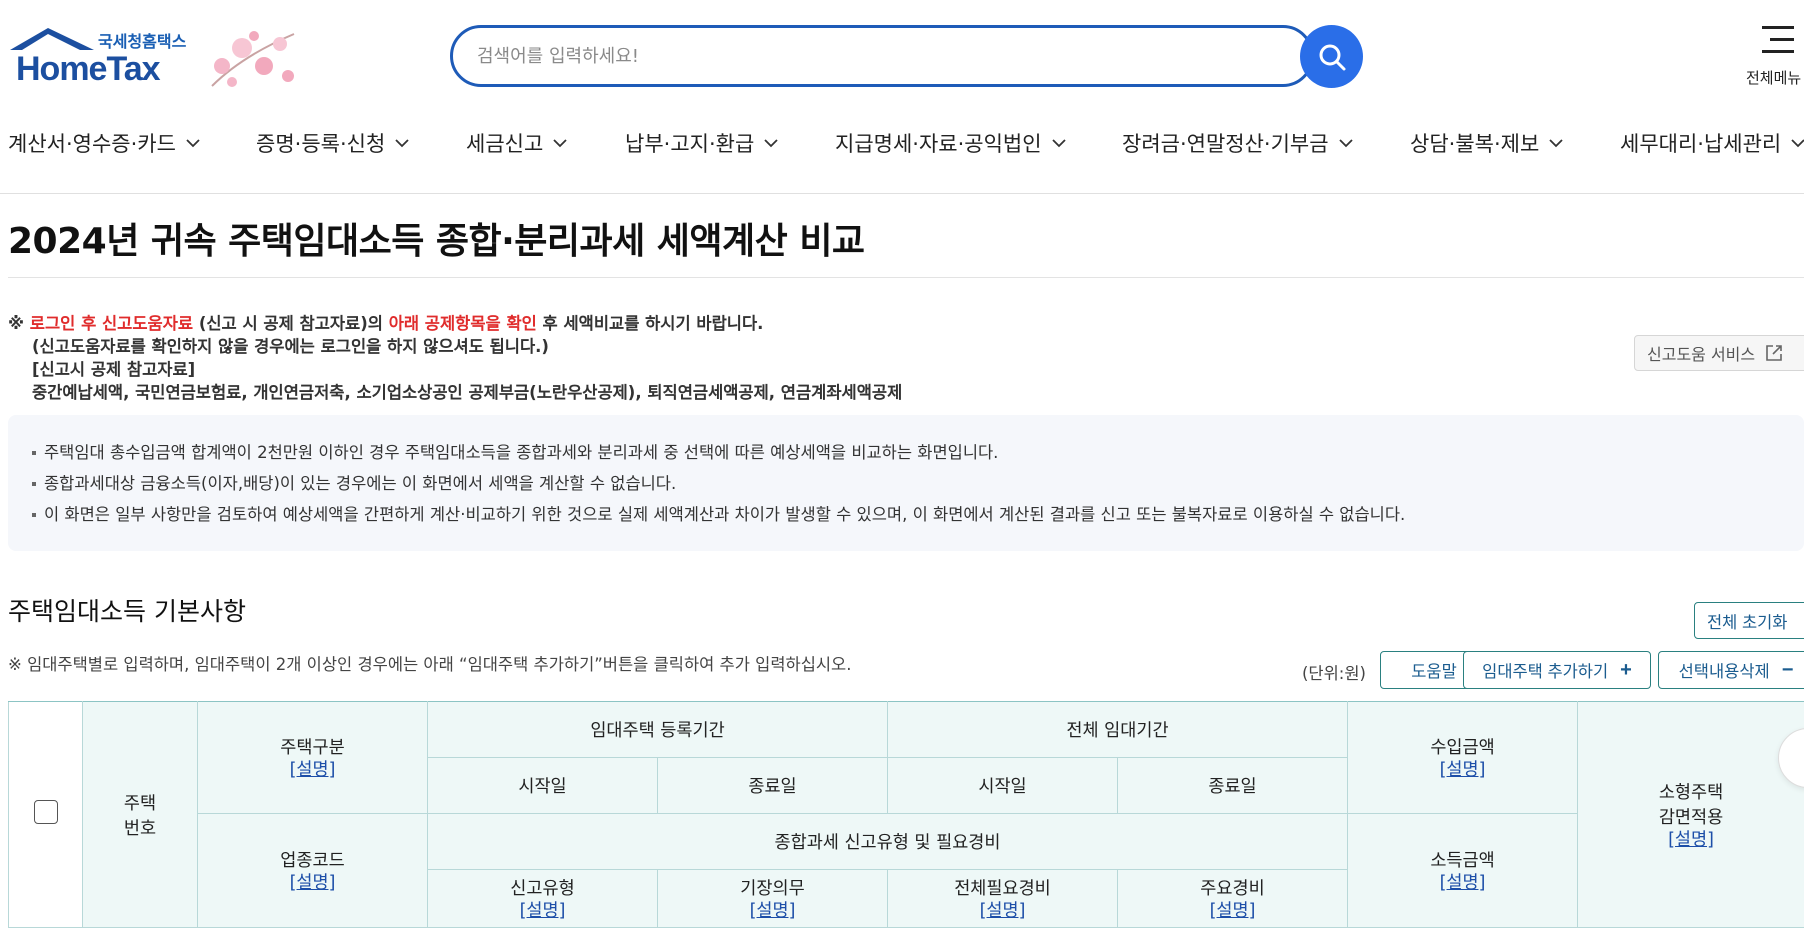 The image size is (1804, 928). Describe the element at coordinates (127, 611) in the screenshot. I see `section-title: 주택임대소득 기본사항` at that location.